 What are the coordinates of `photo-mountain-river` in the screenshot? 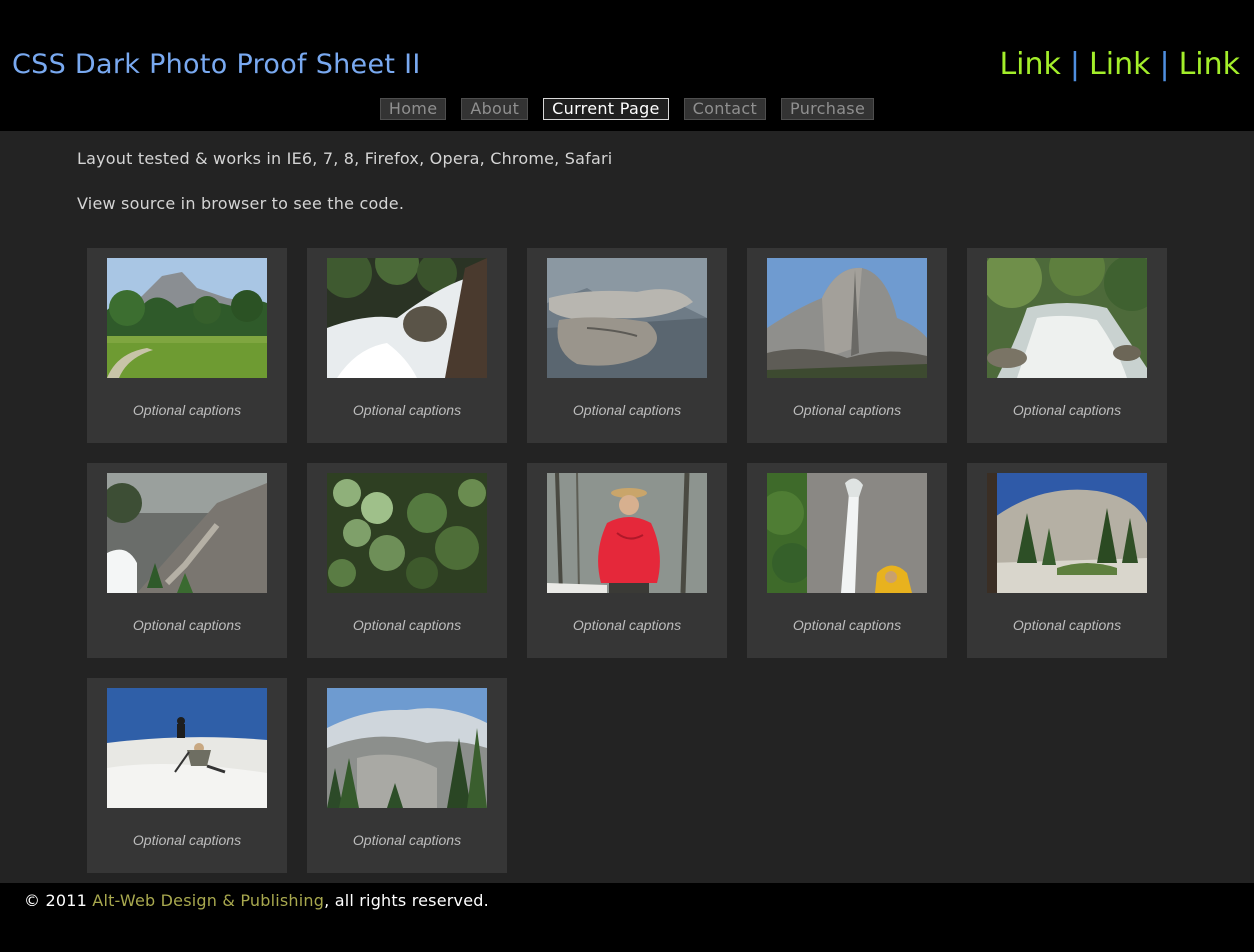 It's located at (1067, 318).